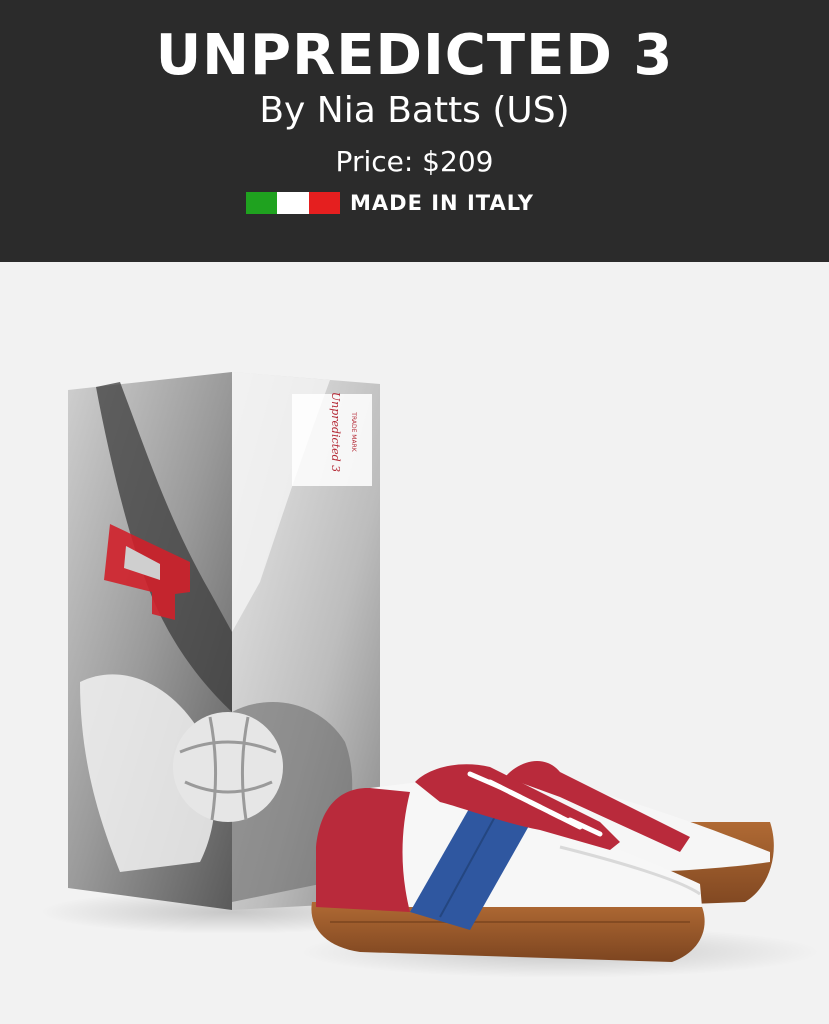 The width and height of the screenshot is (829, 1024). What do you see at coordinates (414, 161) in the screenshot?
I see `product-price: Price: $209` at bounding box center [414, 161].